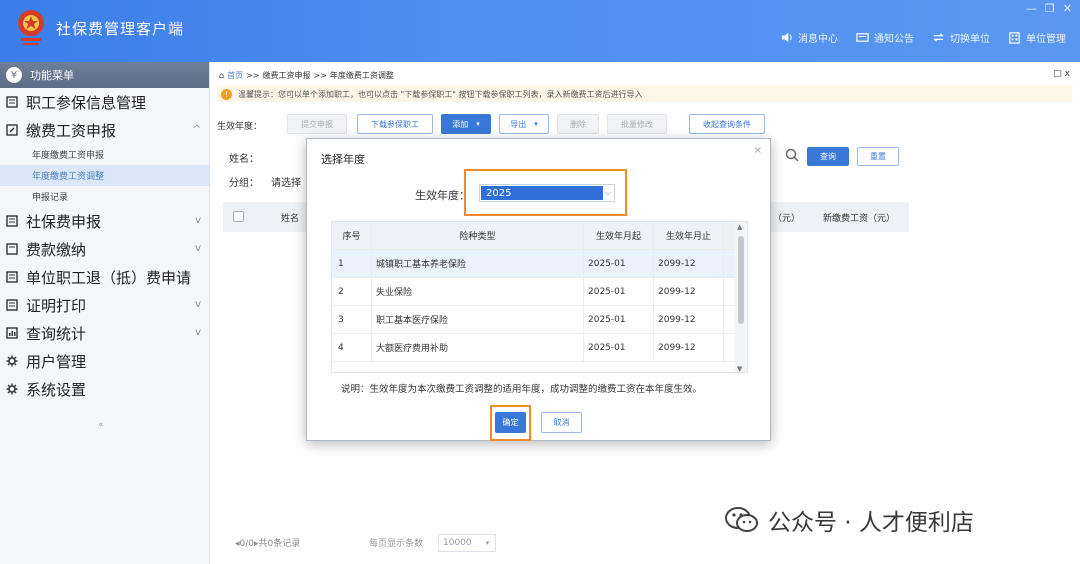 This screenshot has width=1080, height=564. Describe the element at coordinates (71, 130) in the screenshot. I see `menu-item-label: 缴费工资申报` at that location.